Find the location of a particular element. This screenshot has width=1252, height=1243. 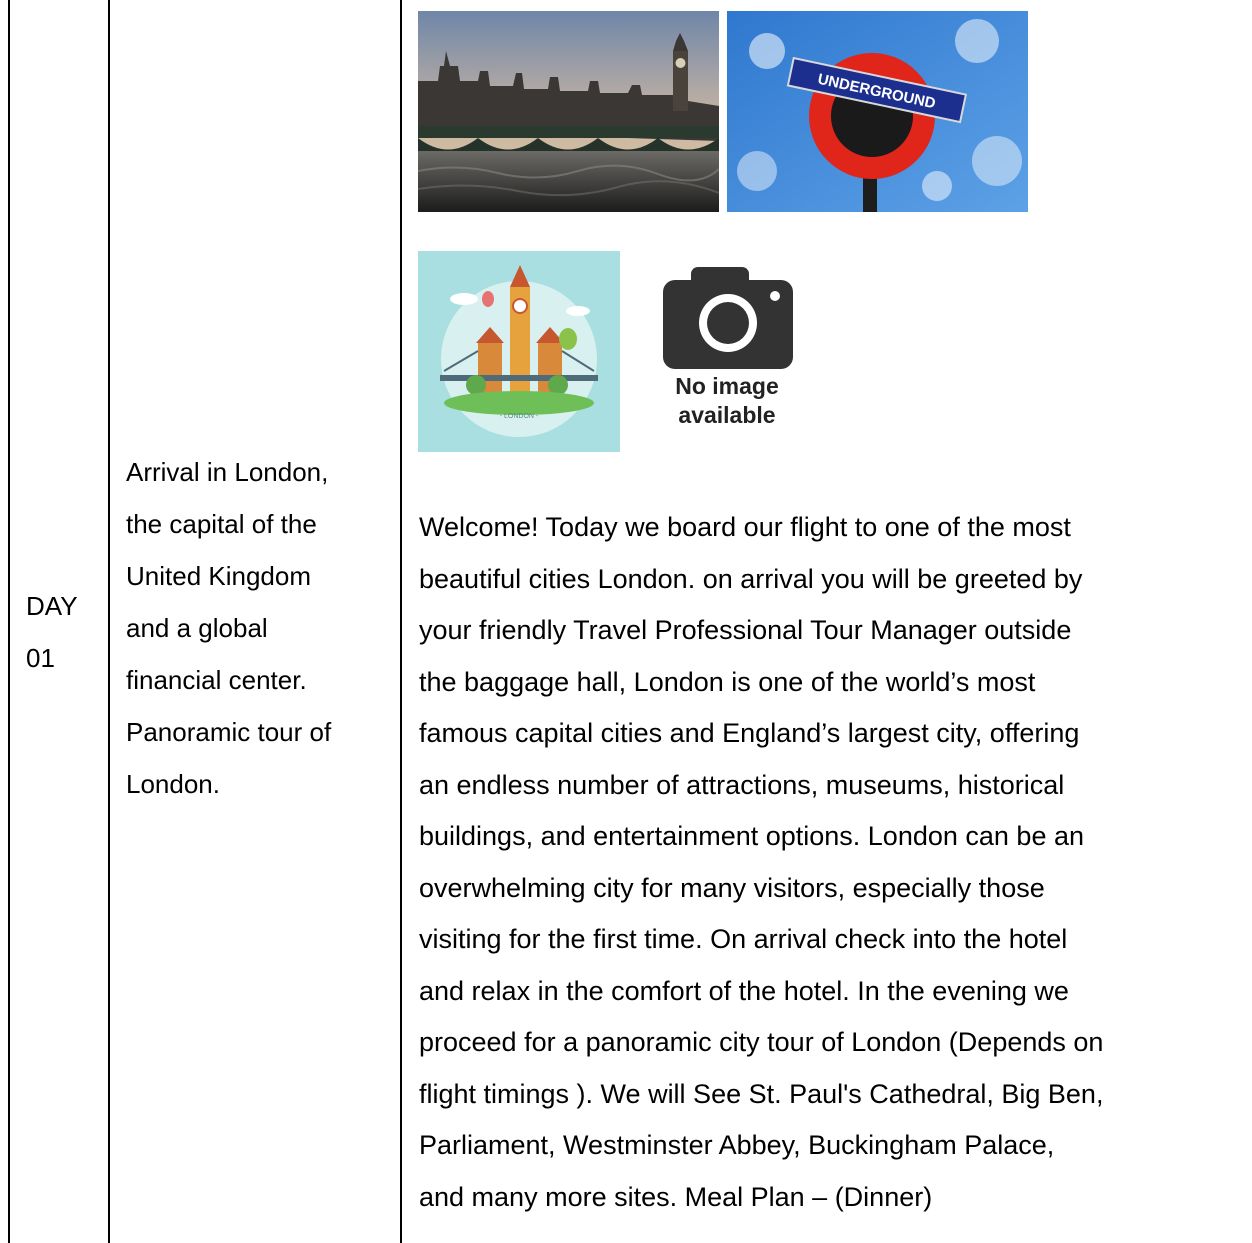

underground-sign-photo: UNDERGROUND is located at coordinates (877, 111).